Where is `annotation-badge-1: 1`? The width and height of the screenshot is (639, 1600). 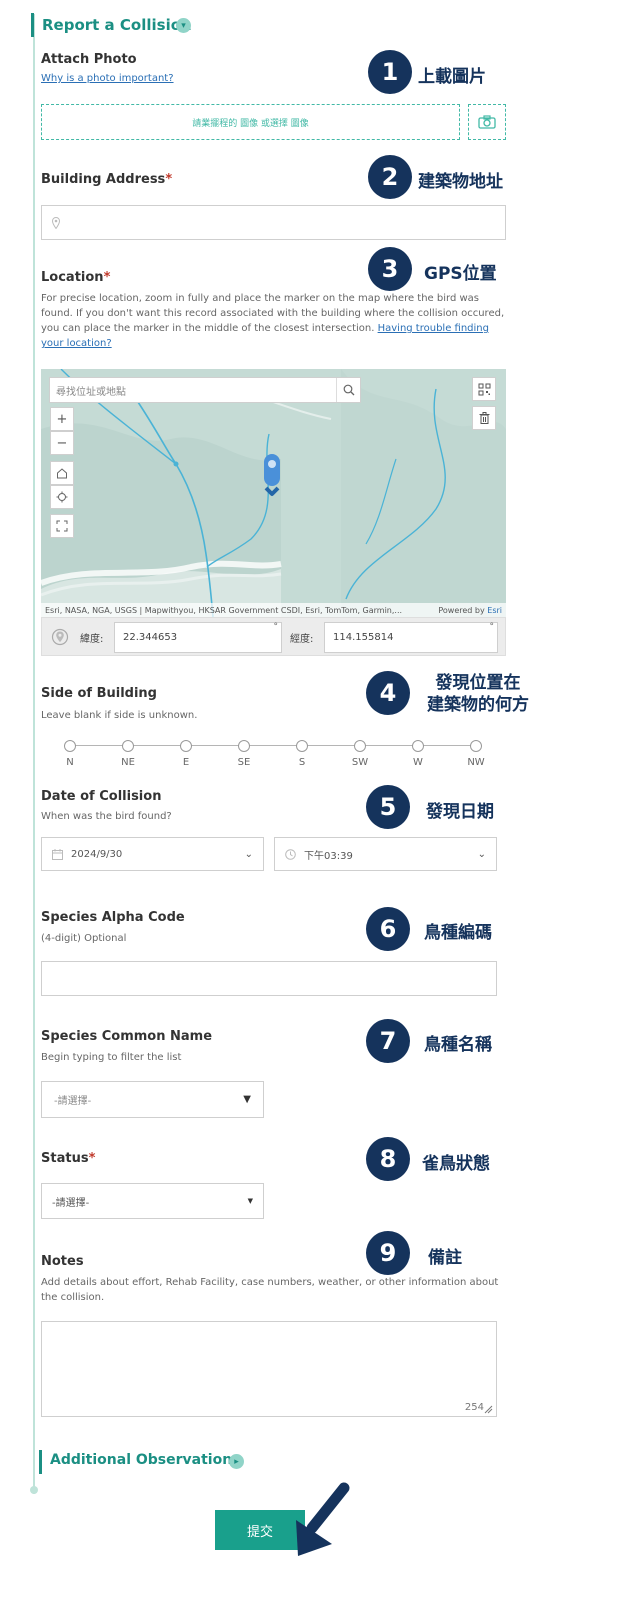 annotation-badge-1: 1 is located at coordinates (390, 72).